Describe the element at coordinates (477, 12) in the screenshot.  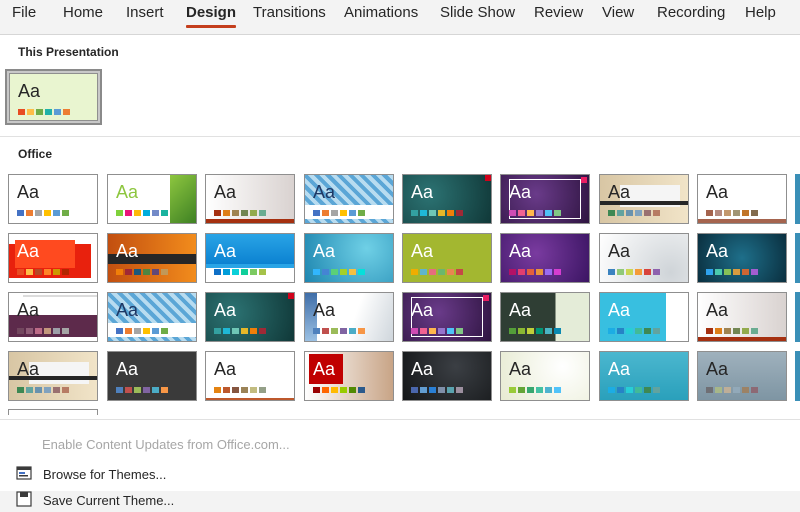
I see `tab-slide-show: Slide Show` at that location.